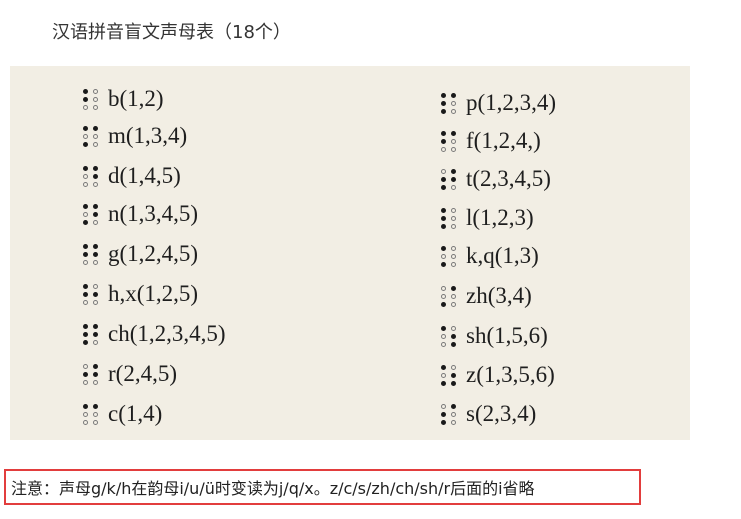 The height and width of the screenshot is (519, 741). I want to click on initial-label: sh(1,5,6), so click(507, 335).